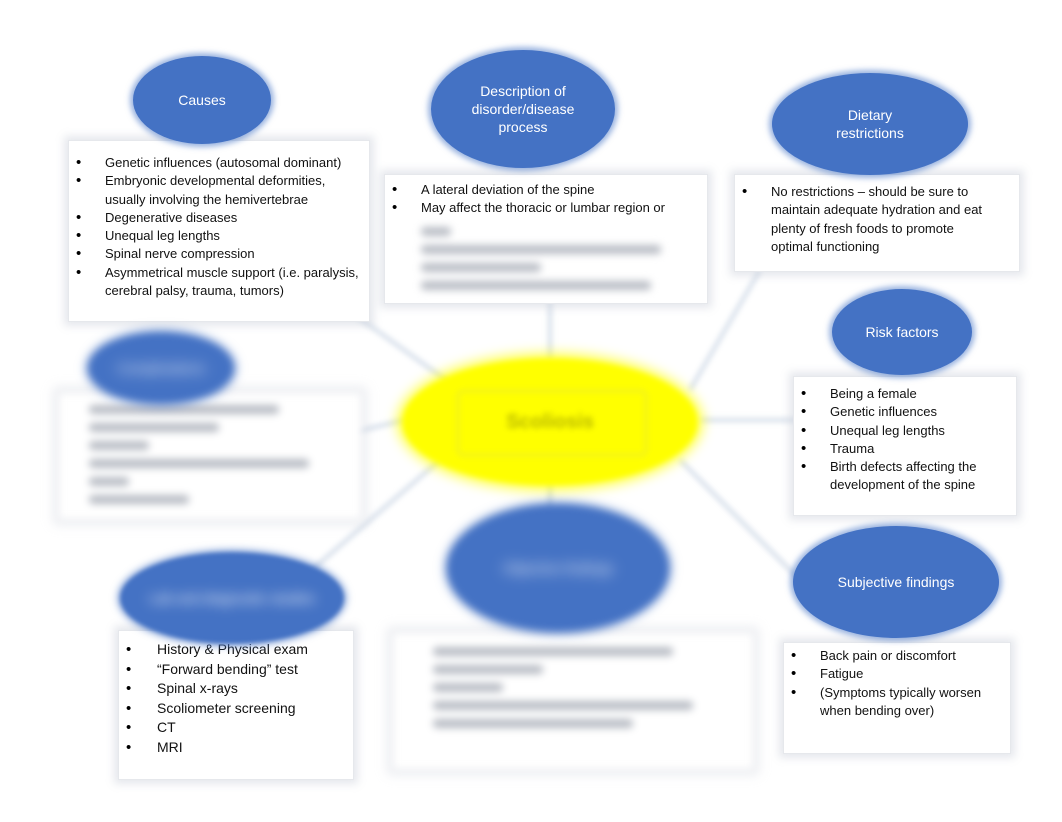  What do you see at coordinates (905, 412) in the screenshot?
I see `risk-factors-item: Genetic influences` at bounding box center [905, 412].